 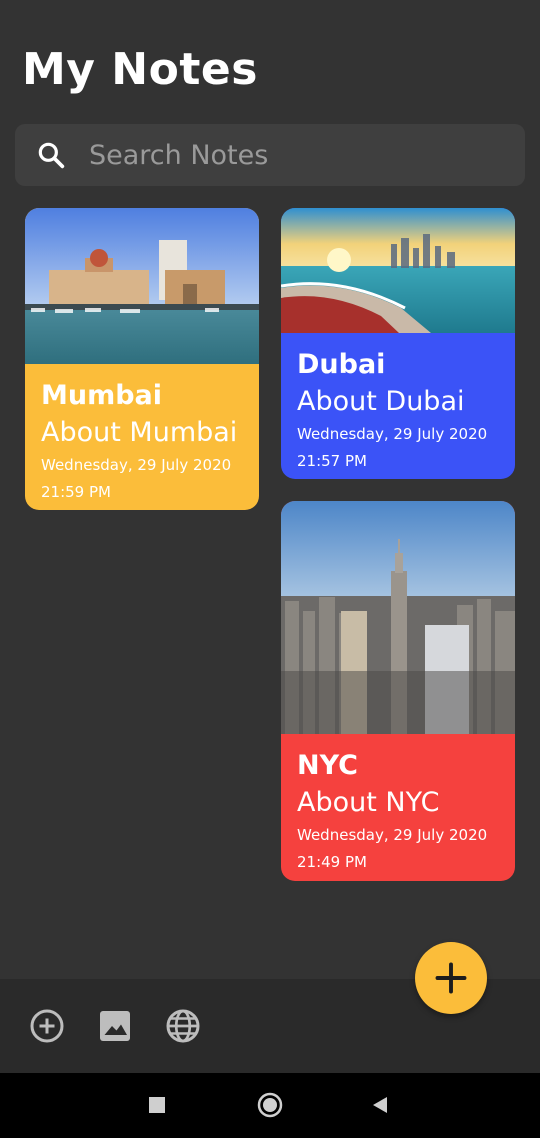 What do you see at coordinates (76, 492) in the screenshot?
I see `note-time: 21:59 PM` at bounding box center [76, 492].